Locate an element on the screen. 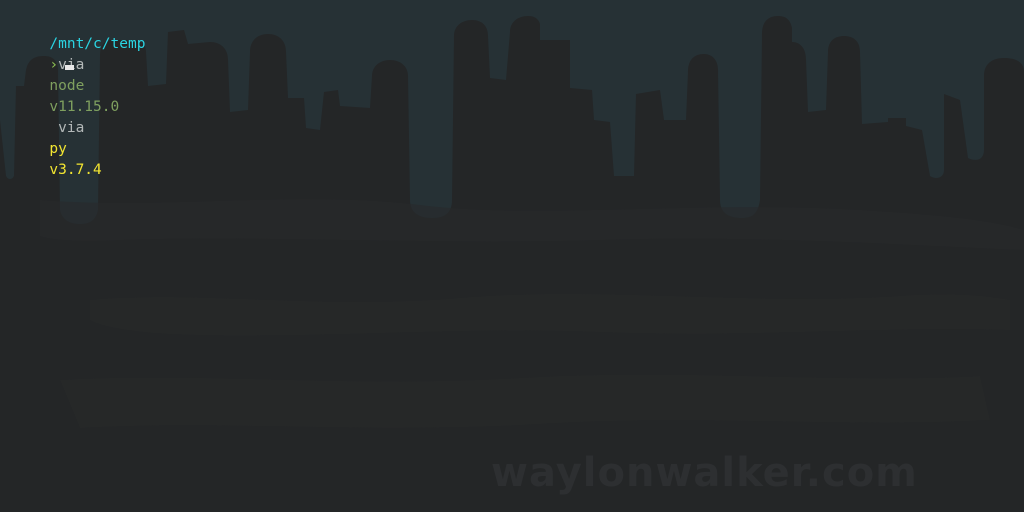 The height and width of the screenshot is (512, 1024). via-label: via is located at coordinates (71, 128).